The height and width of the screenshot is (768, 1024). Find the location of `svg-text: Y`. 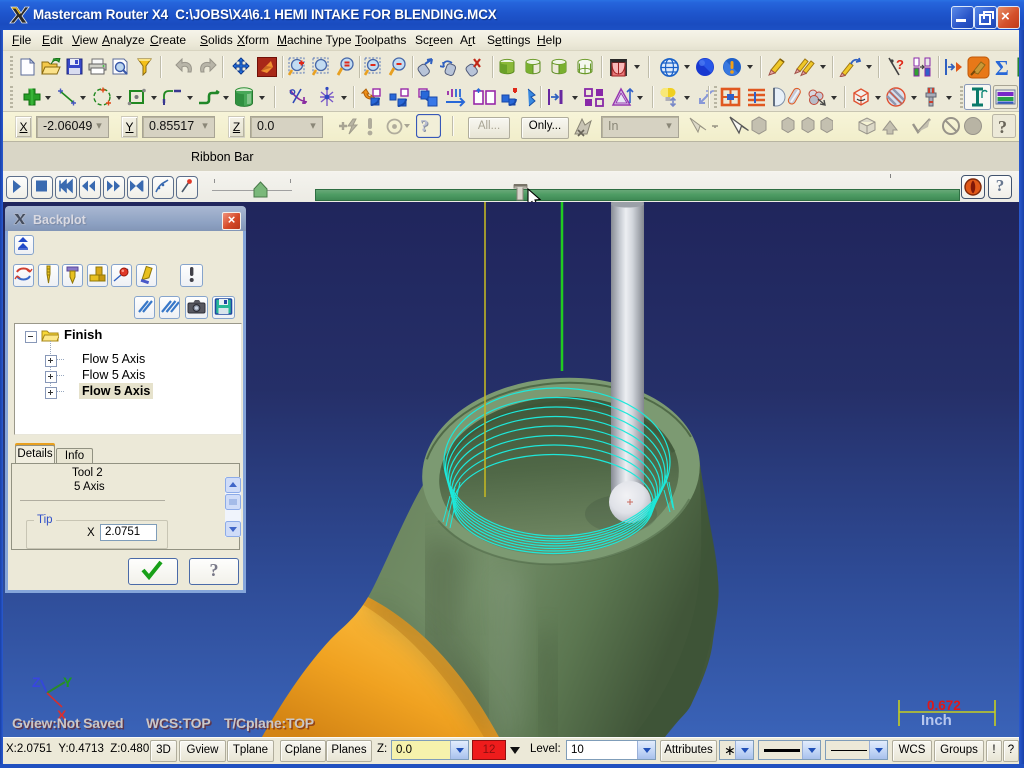

svg-text: Y is located at coordinates (68, 682).